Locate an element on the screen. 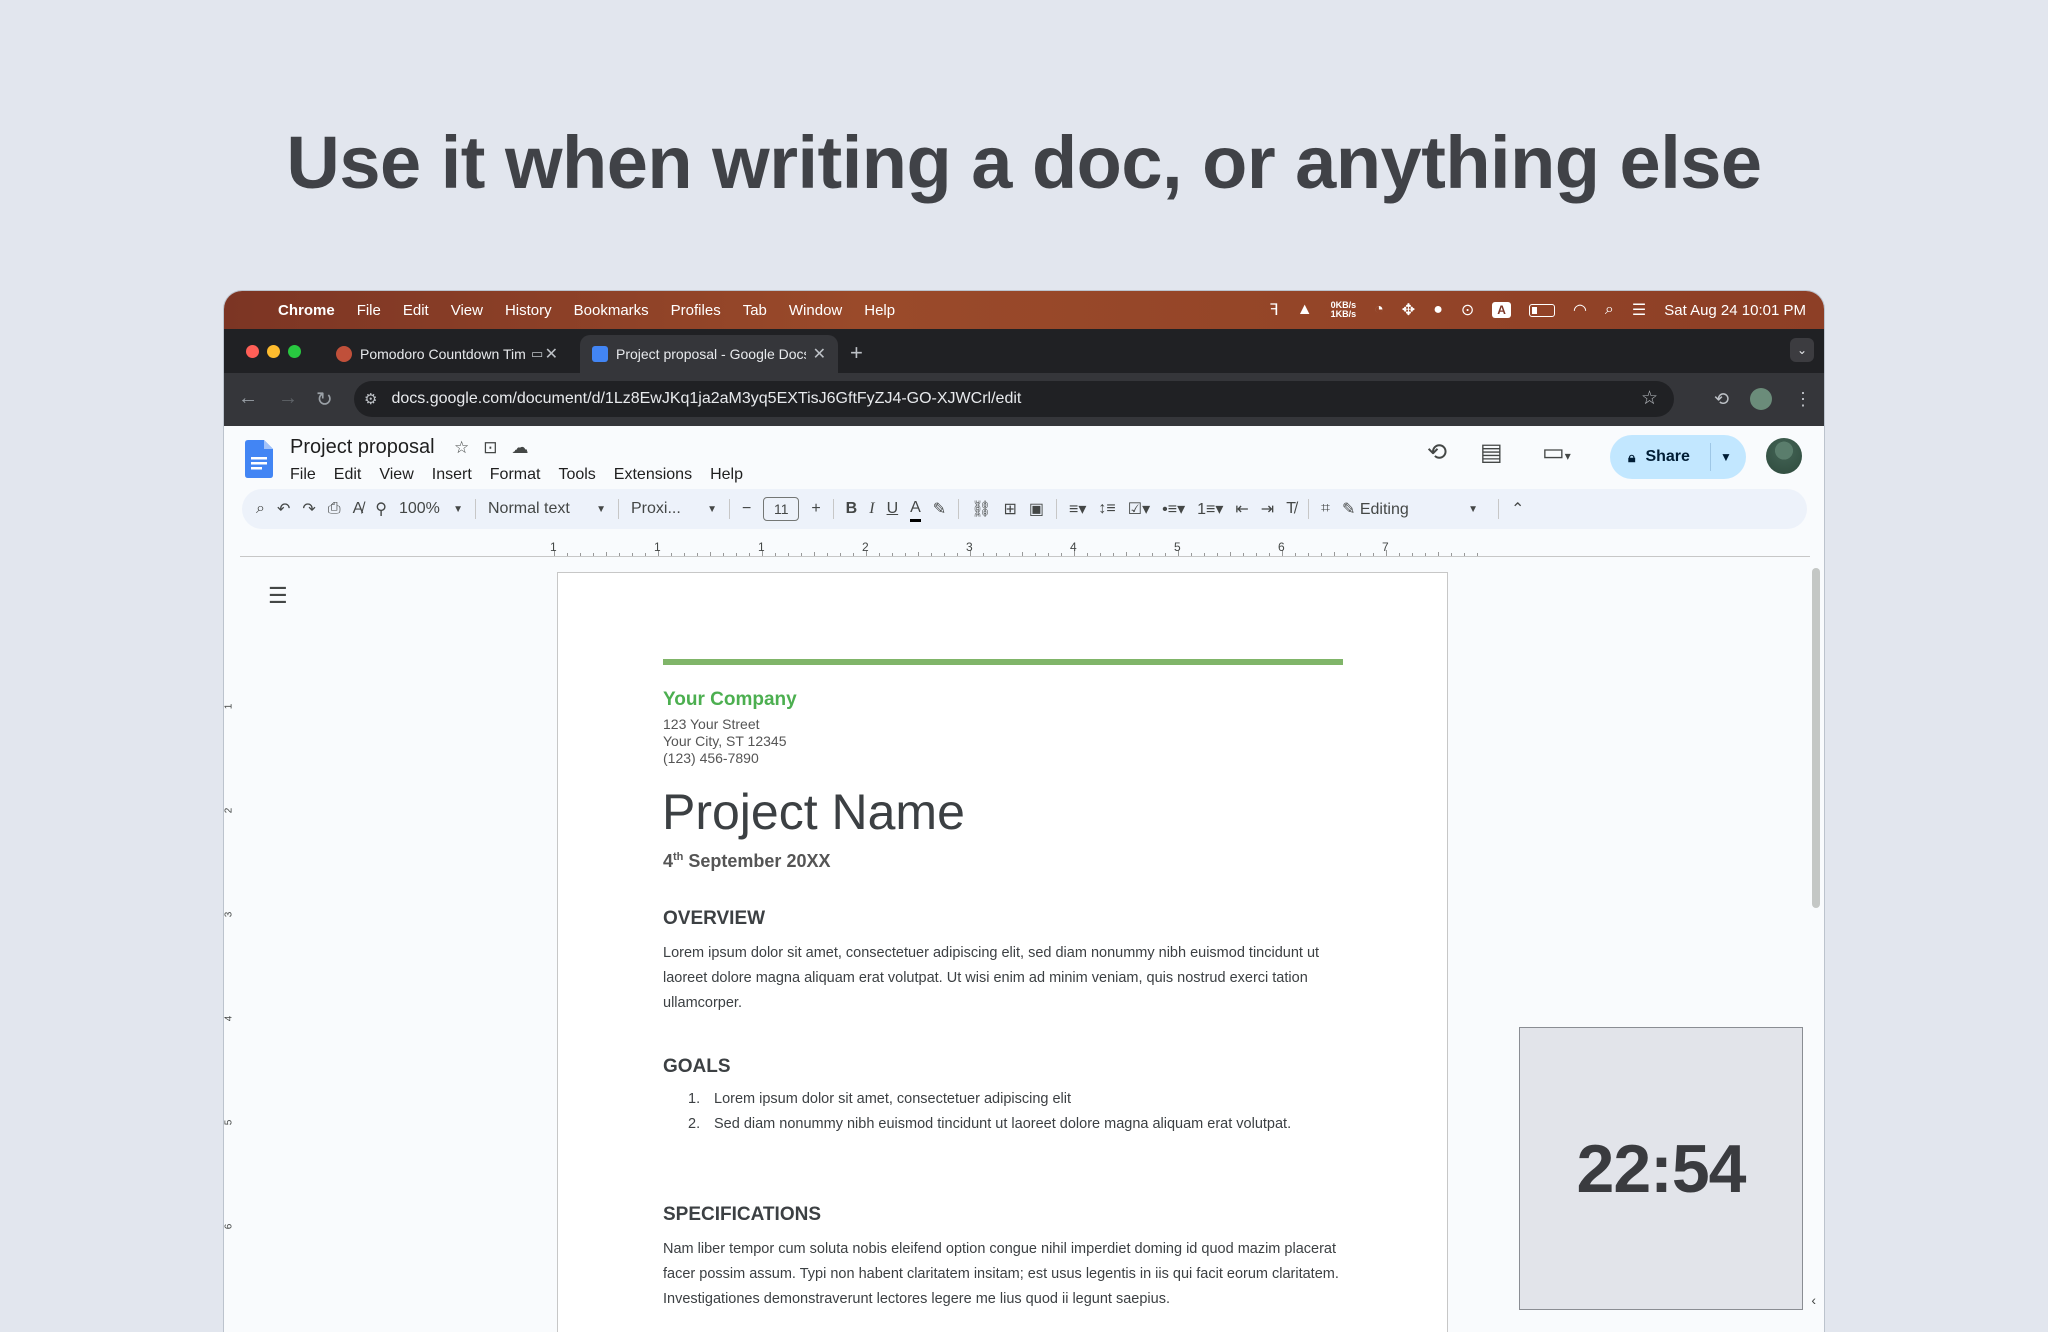 The height and width of the screenshot is (1332, 2048). increase-font-size-icon: + is located at coordinates (815, 509).